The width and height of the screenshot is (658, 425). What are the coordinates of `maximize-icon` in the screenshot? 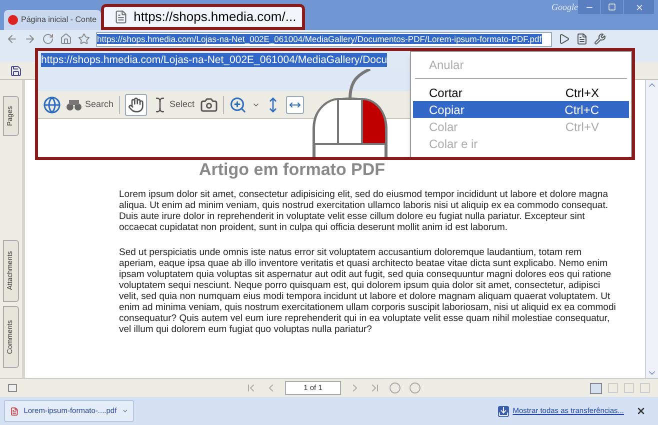 It's located at (612, 7).